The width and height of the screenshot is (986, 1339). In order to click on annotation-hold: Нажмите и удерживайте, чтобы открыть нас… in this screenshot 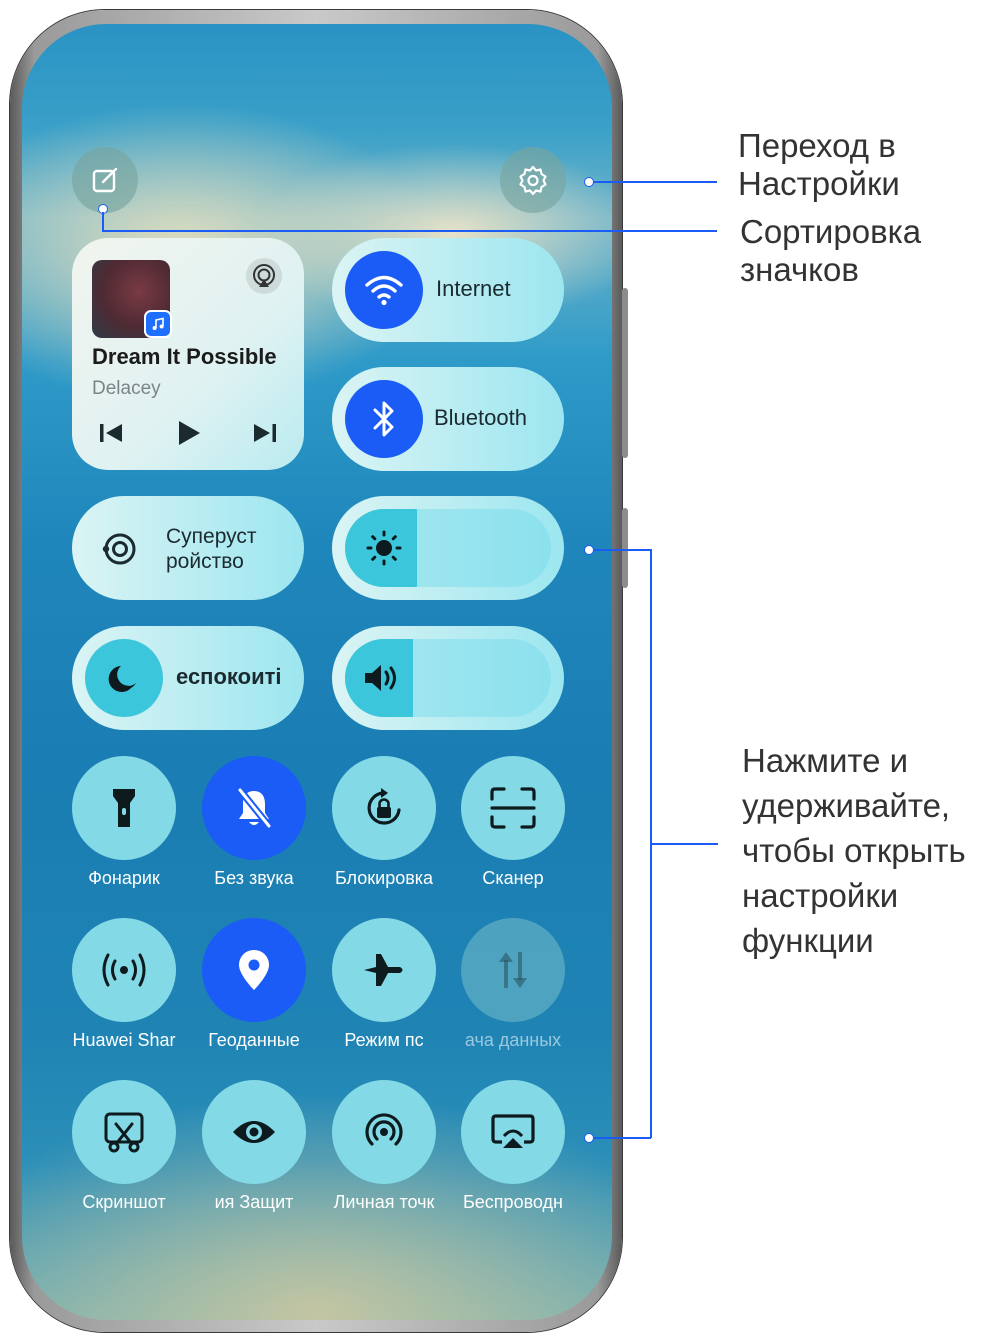, I will do `click(854, 850)`.